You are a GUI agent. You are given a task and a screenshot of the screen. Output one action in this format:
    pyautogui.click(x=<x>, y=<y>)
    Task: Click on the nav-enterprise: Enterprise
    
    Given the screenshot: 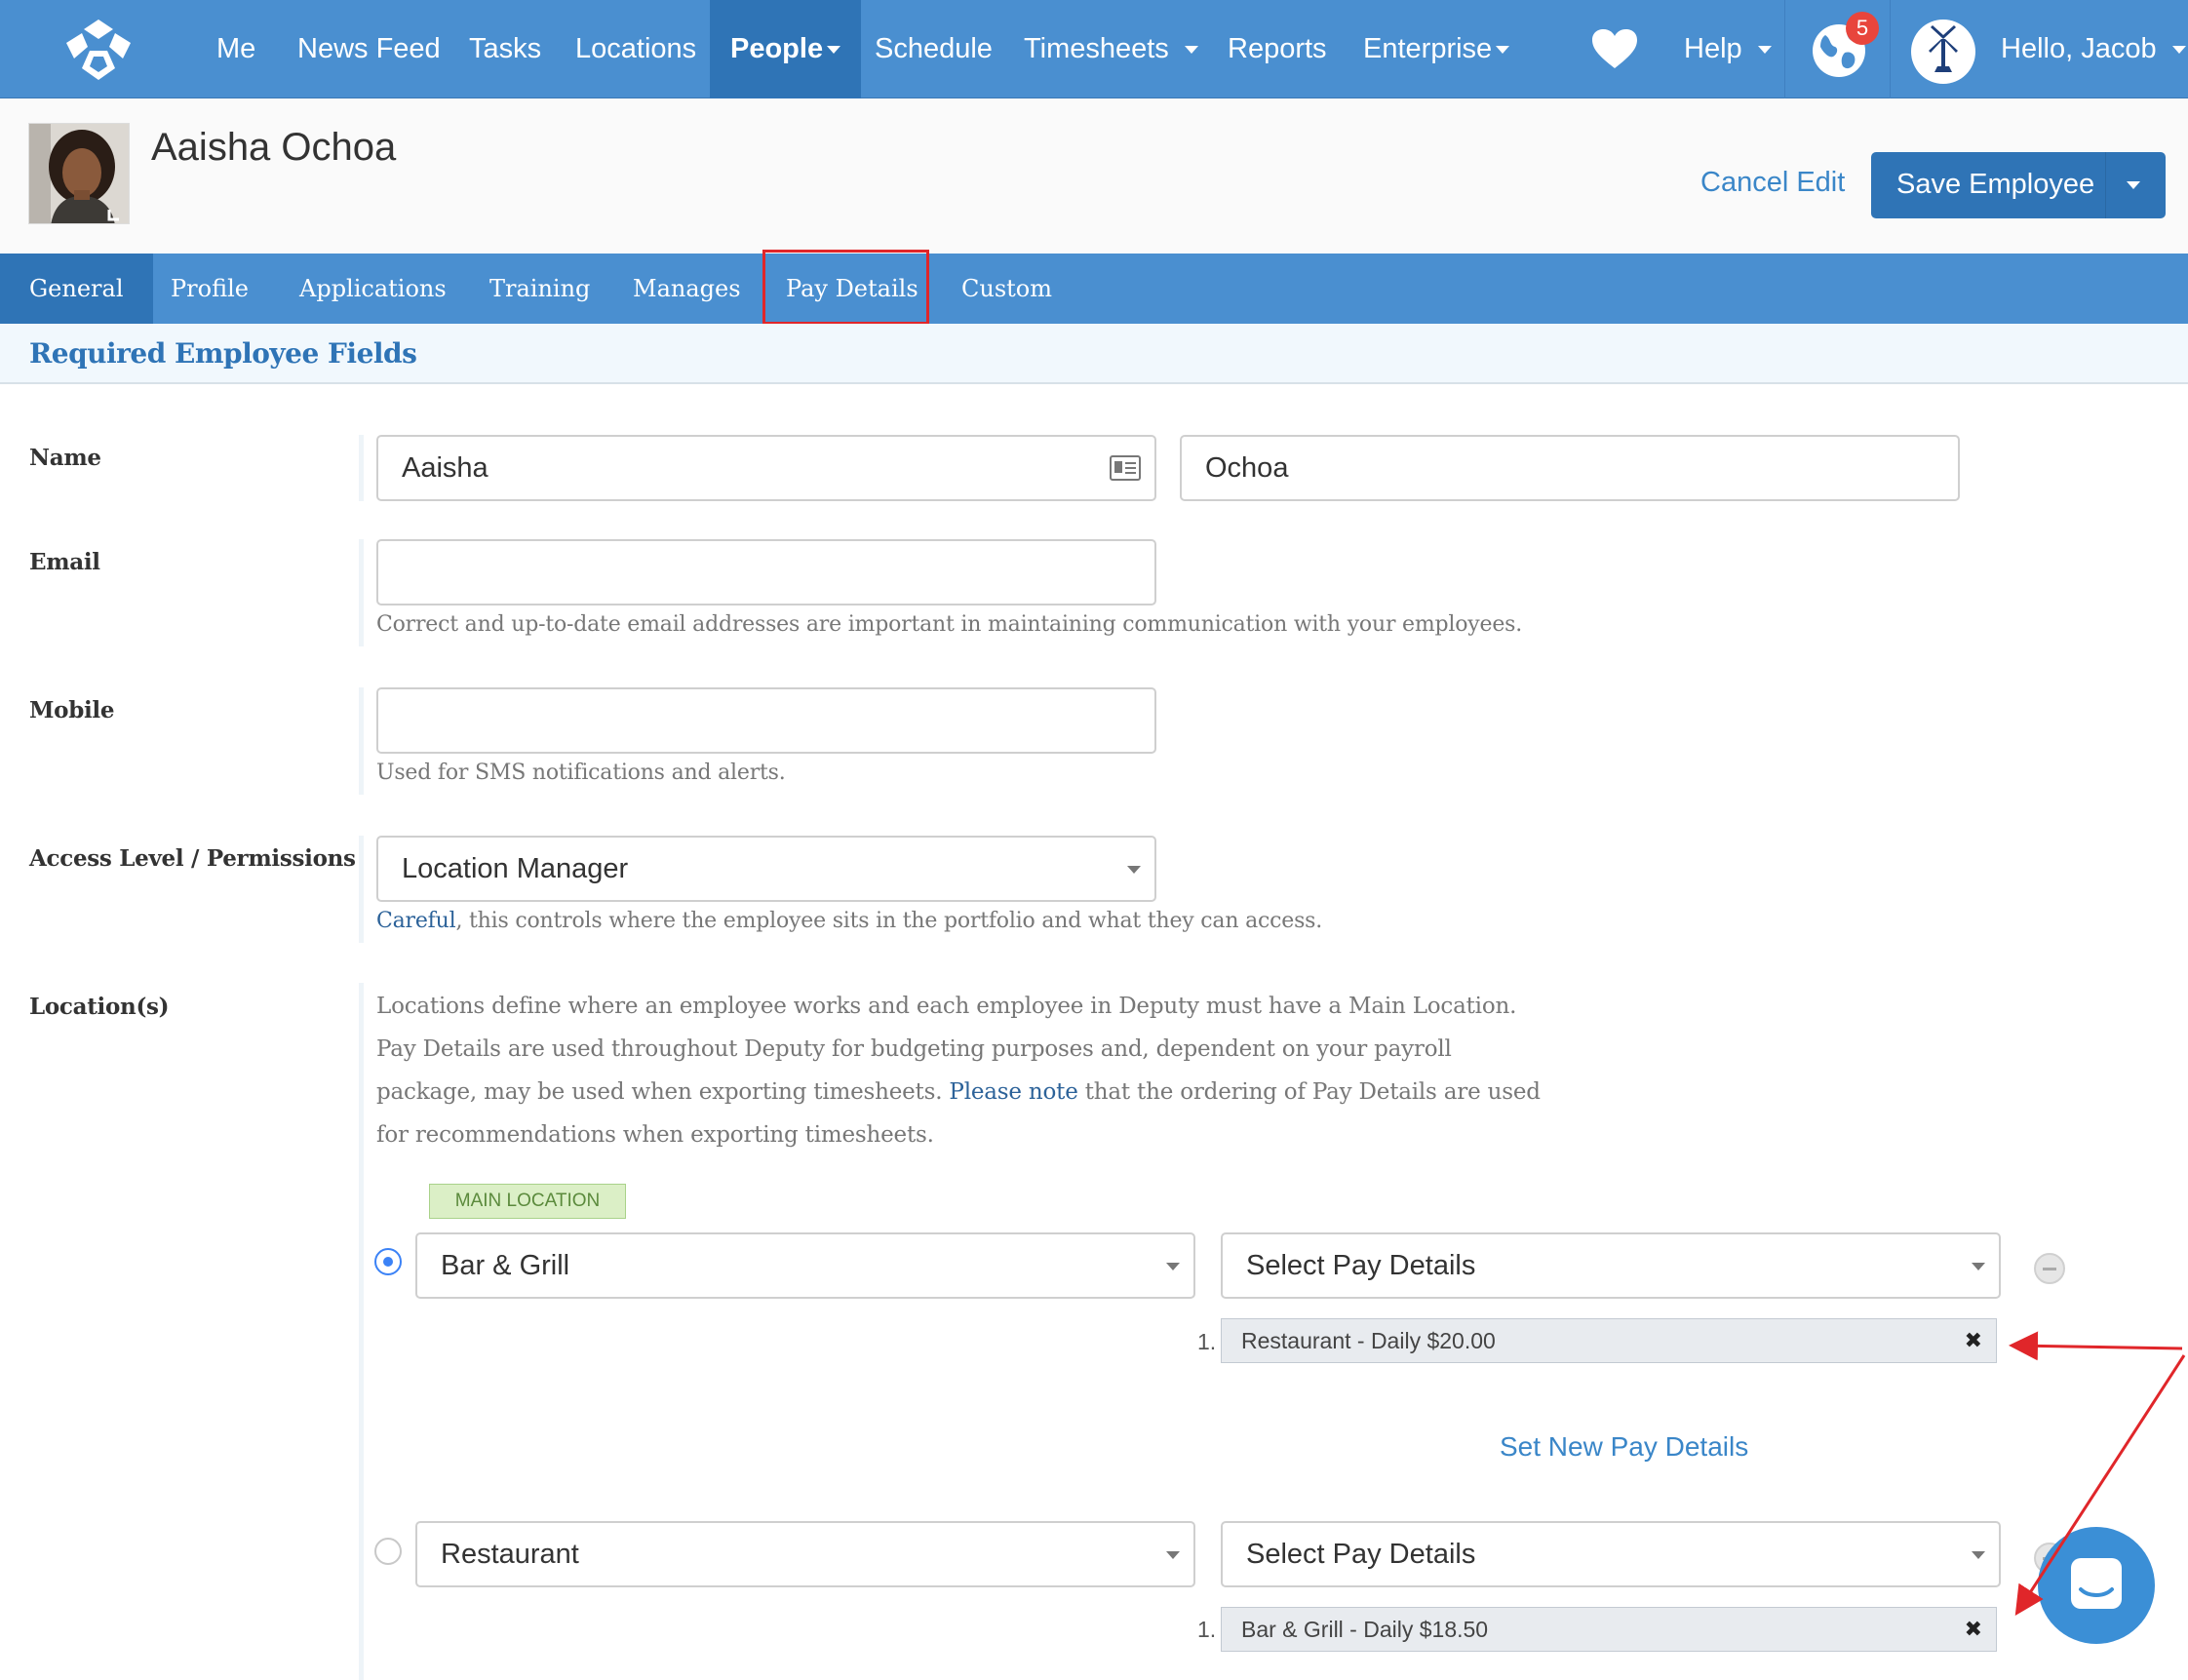 What is the action you would take?
    pyautogui.click(x=1436, y=49)
    